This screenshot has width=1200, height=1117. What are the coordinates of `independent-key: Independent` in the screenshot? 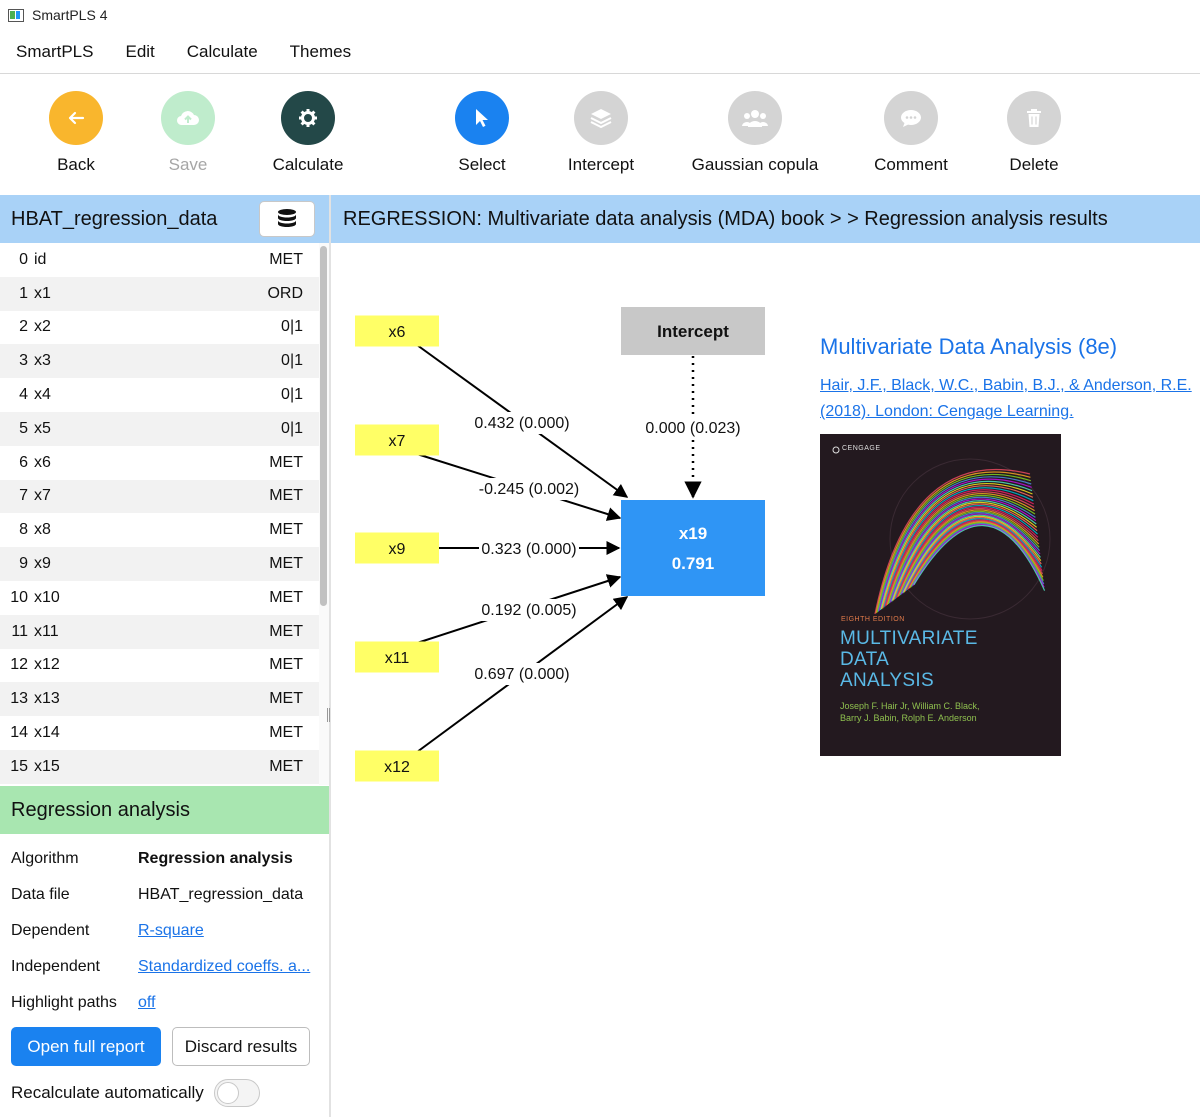 It's located at (55, 966).